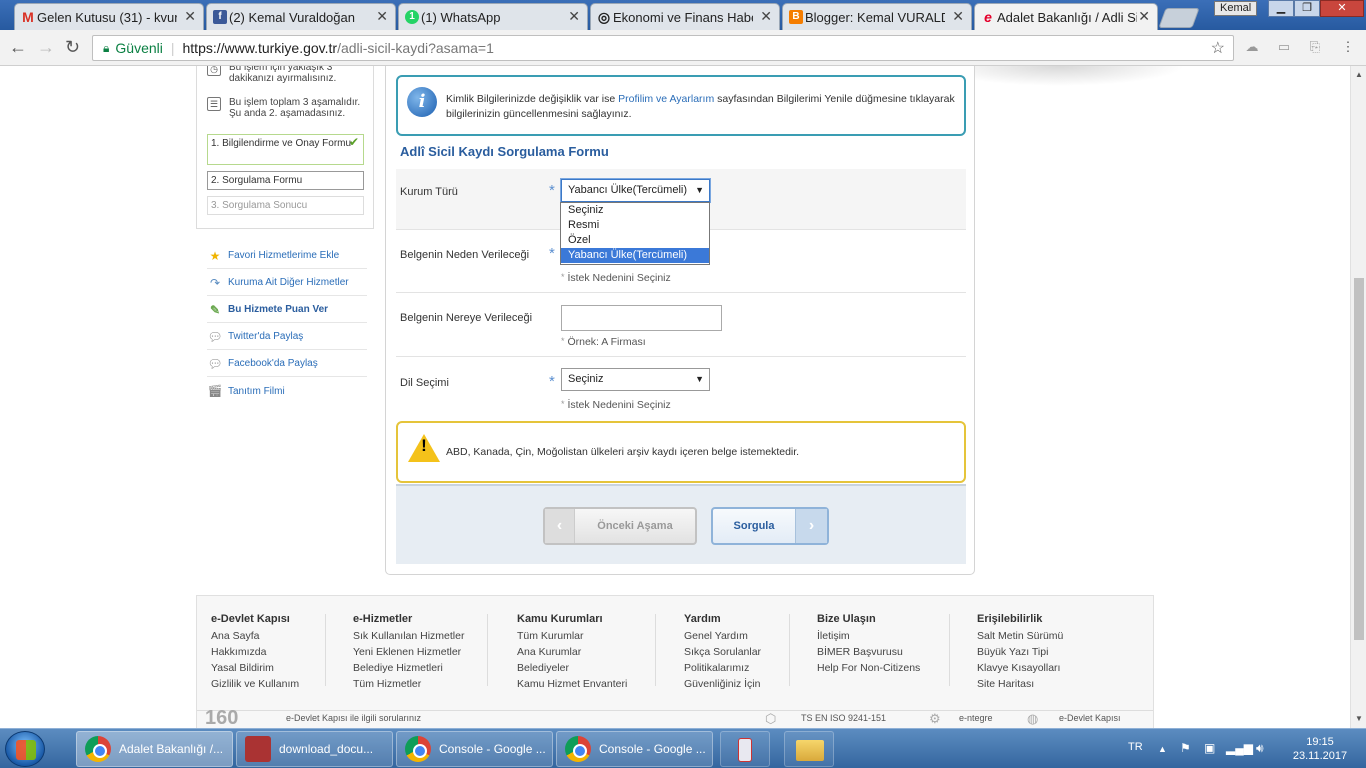 The width and height of the screenshot is (1366, 768). What do you see at coordinates (635, 190) in the screenshot?
I see `kurum-select: Yabancı Ülke(Tercümeli) ▼` at bounding box center [635, 190].